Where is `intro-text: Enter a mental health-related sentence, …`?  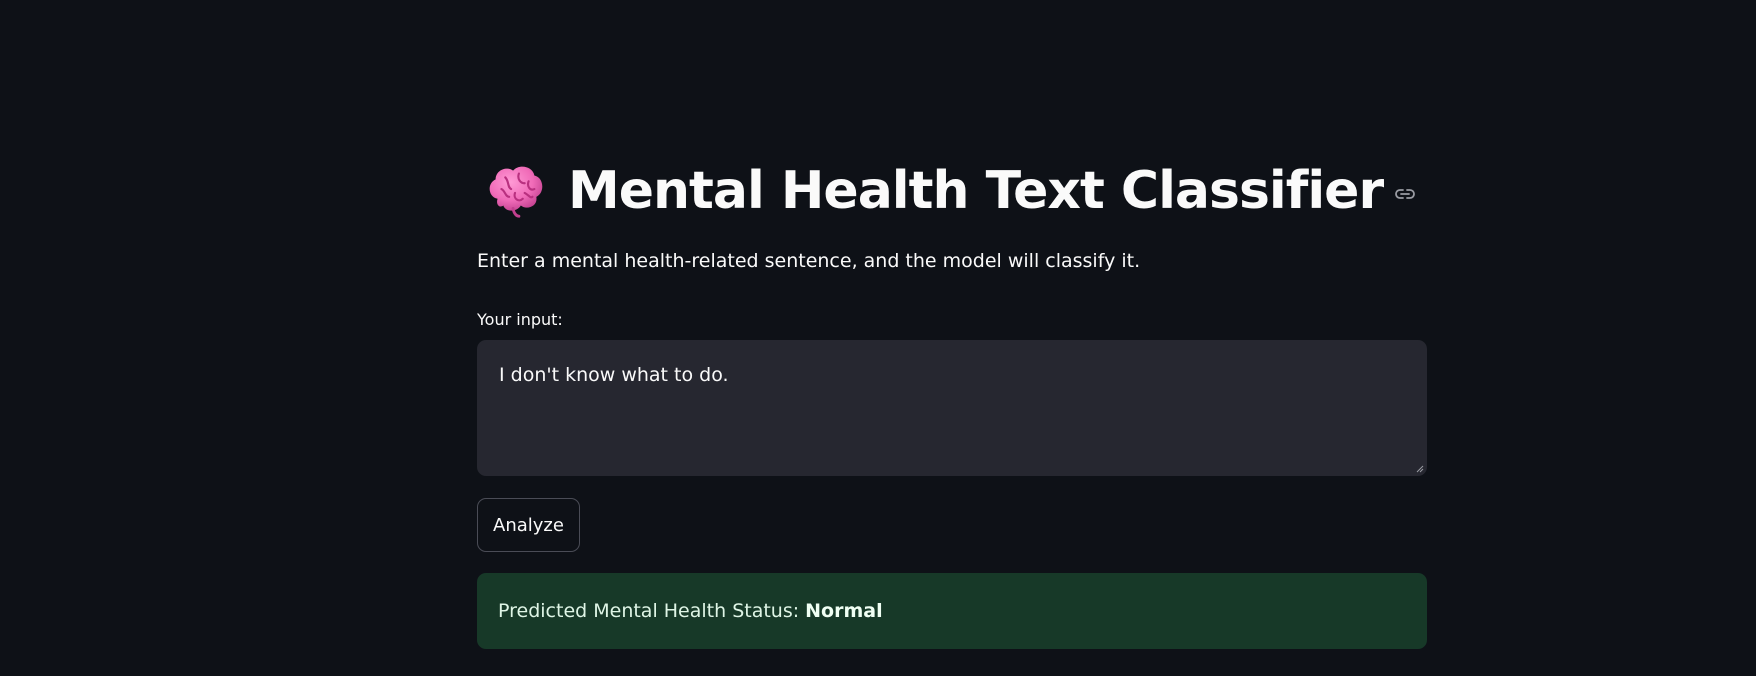 intro-text: Enter a mental health-related sentence, … is located at coordinates (809, 261).